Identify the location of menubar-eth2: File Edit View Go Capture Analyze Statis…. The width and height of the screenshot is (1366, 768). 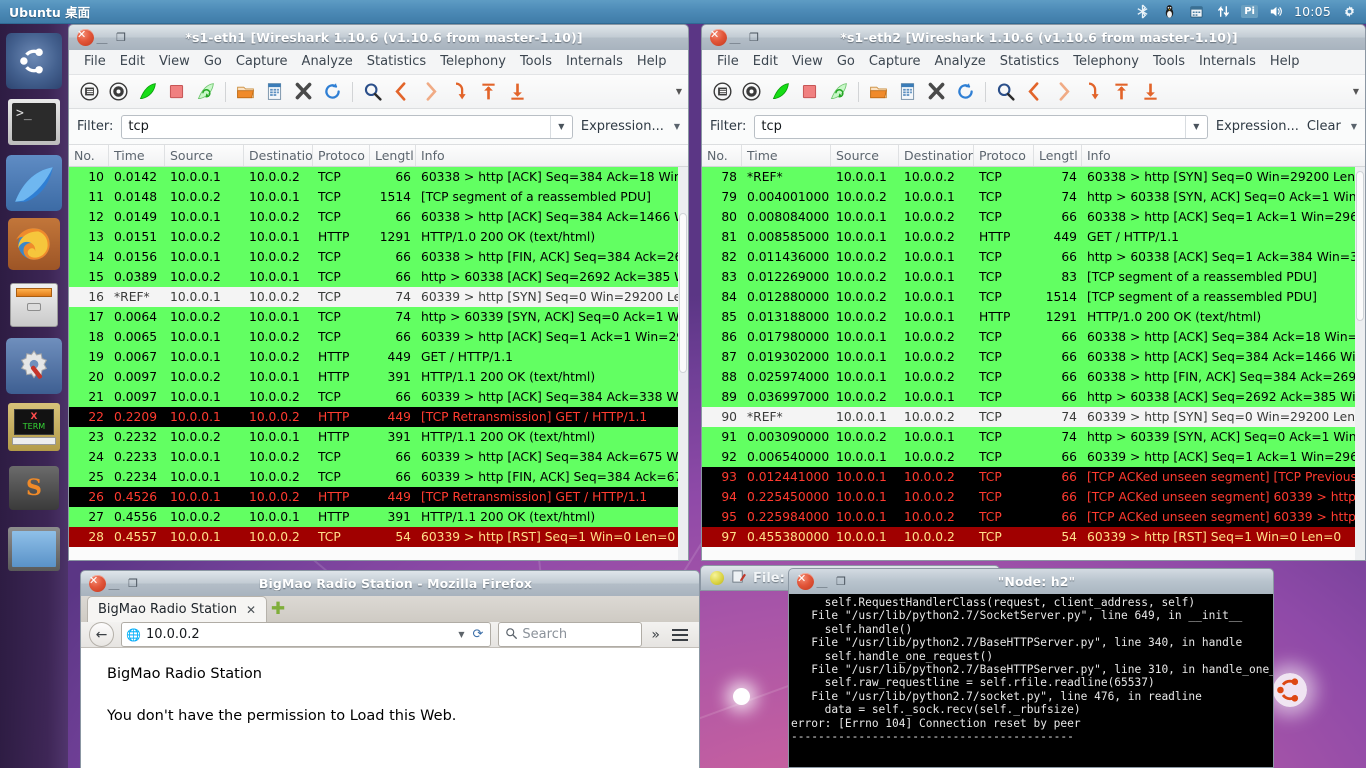
(1033, 62).